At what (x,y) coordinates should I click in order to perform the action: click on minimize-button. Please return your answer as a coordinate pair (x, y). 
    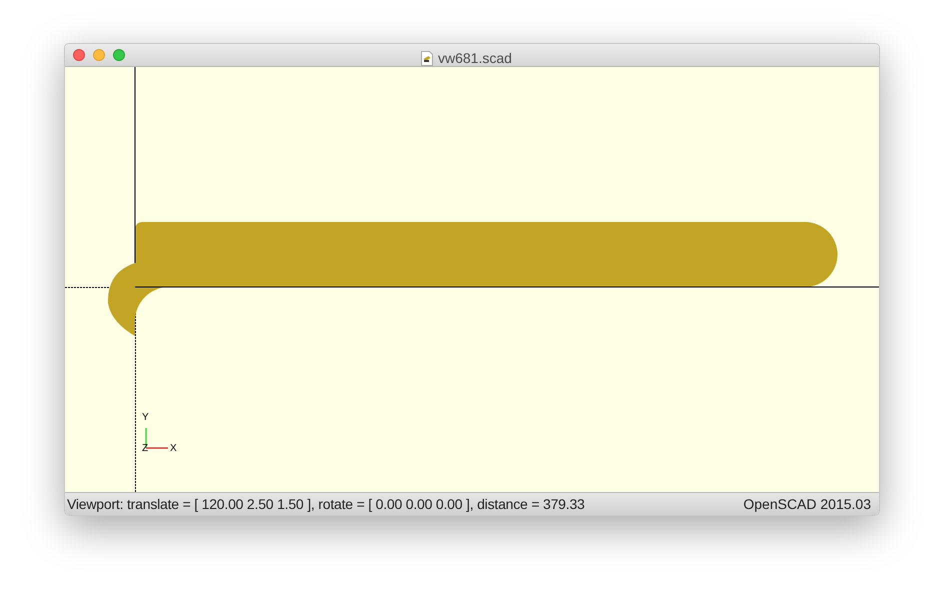
    Looking at the image, I should click on (99, 55).